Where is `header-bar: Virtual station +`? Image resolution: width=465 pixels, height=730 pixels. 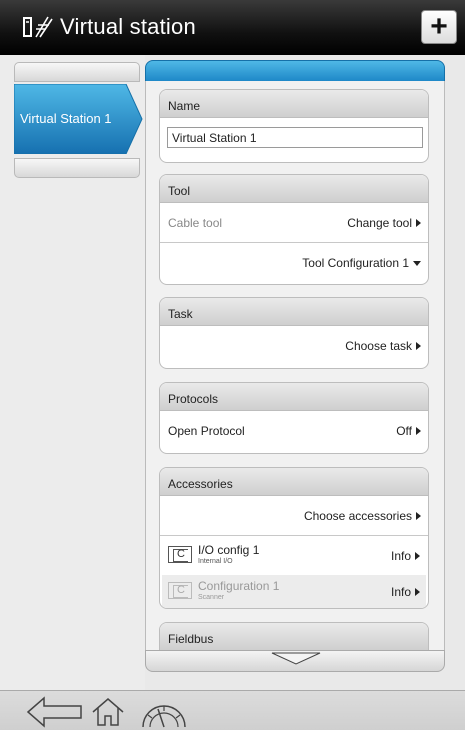
header-bar: Virtual station + is located at coordinates (232, 27).